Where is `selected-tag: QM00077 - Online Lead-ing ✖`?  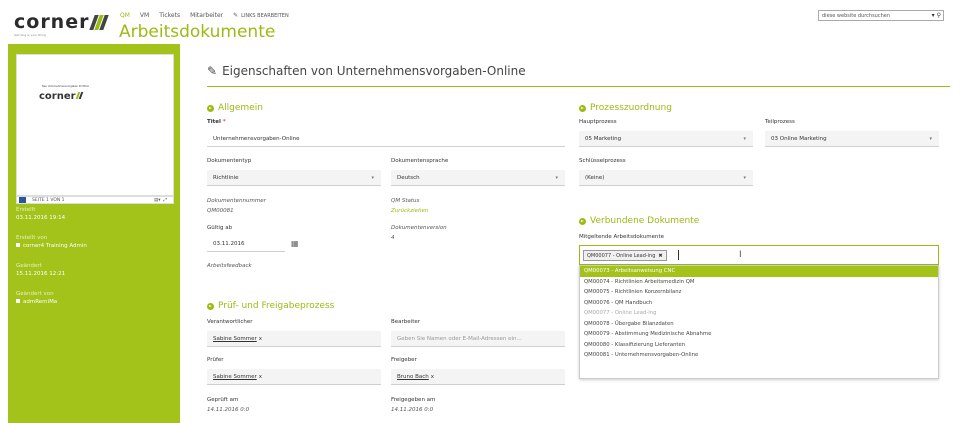 selected-tag: QM00077 - Online Lead-ing ✖ is located at coordinates (625, 255).